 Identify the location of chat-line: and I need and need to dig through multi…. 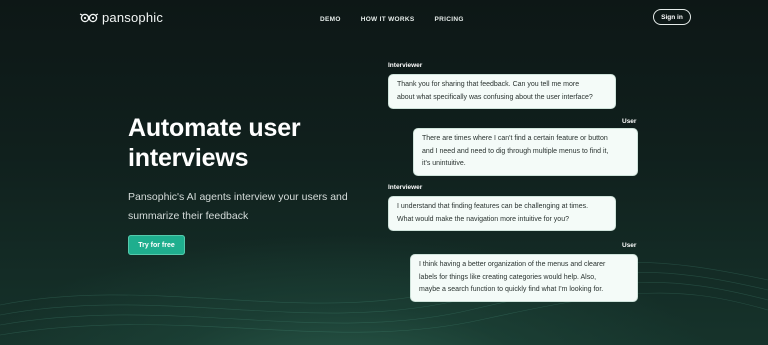
(515, 151).